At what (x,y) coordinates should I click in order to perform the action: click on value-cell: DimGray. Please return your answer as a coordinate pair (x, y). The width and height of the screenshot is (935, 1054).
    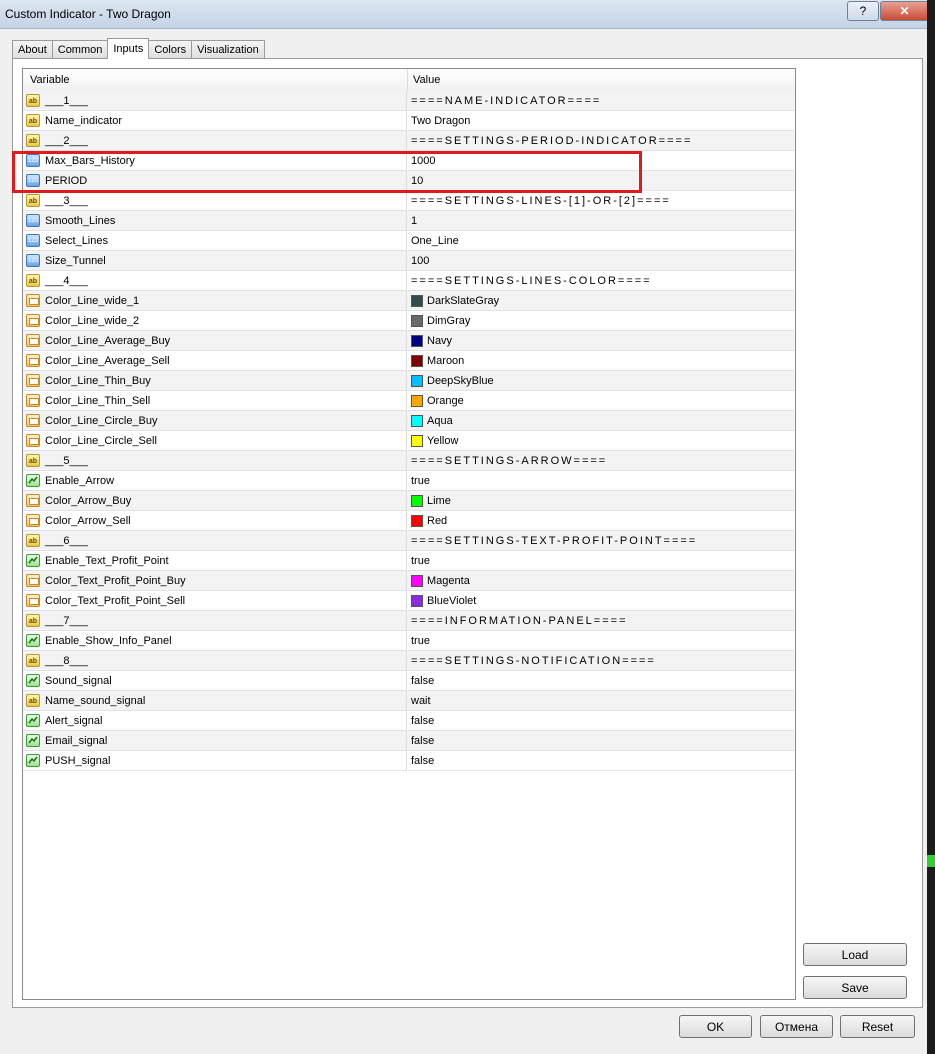
    Looking at the image, I should click on (601, 321).